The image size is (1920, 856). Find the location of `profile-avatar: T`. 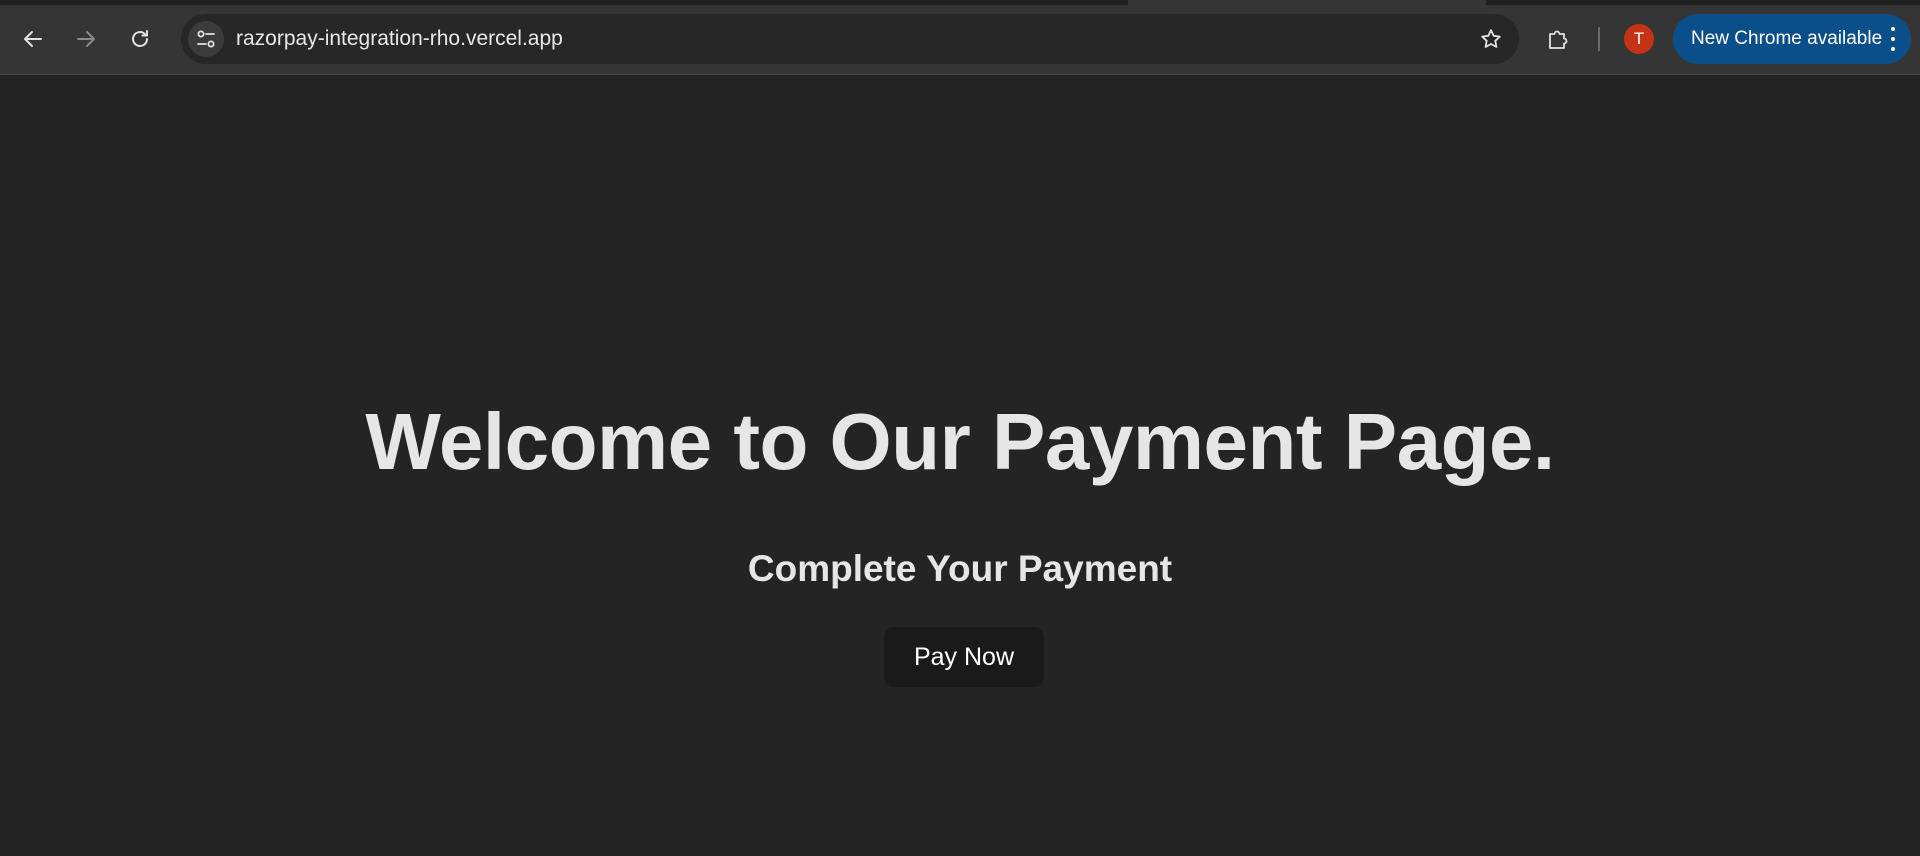

profile-avatar: T is located at coordinates (1639, 39).